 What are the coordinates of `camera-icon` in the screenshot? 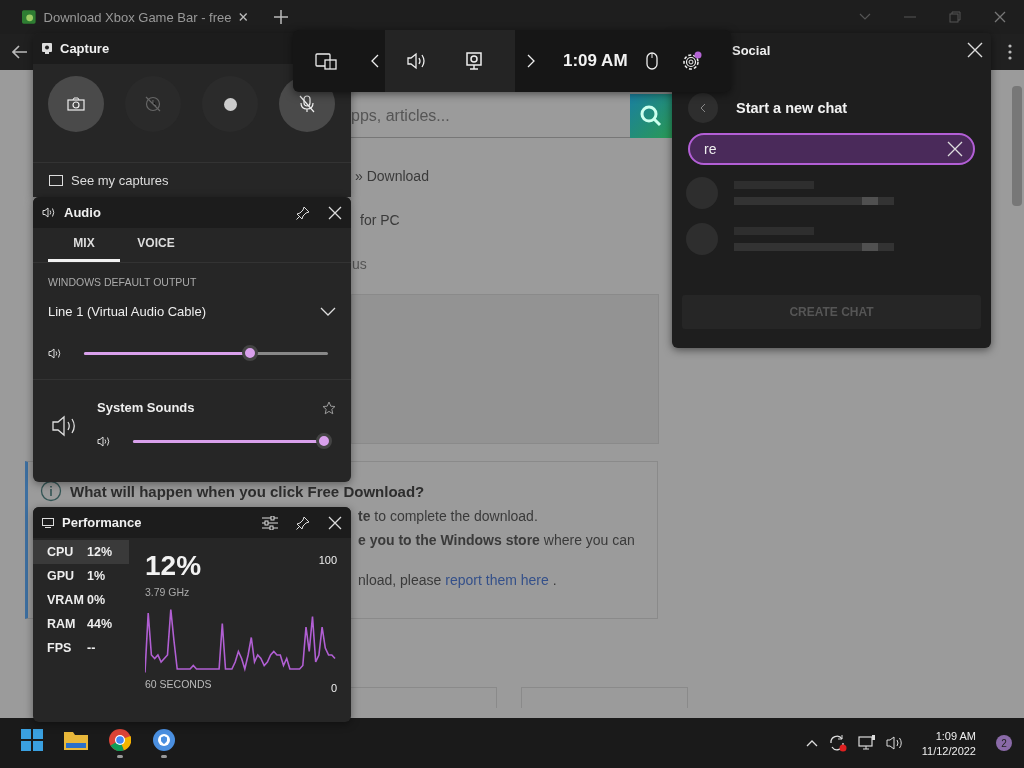 It's located at (76, 104).